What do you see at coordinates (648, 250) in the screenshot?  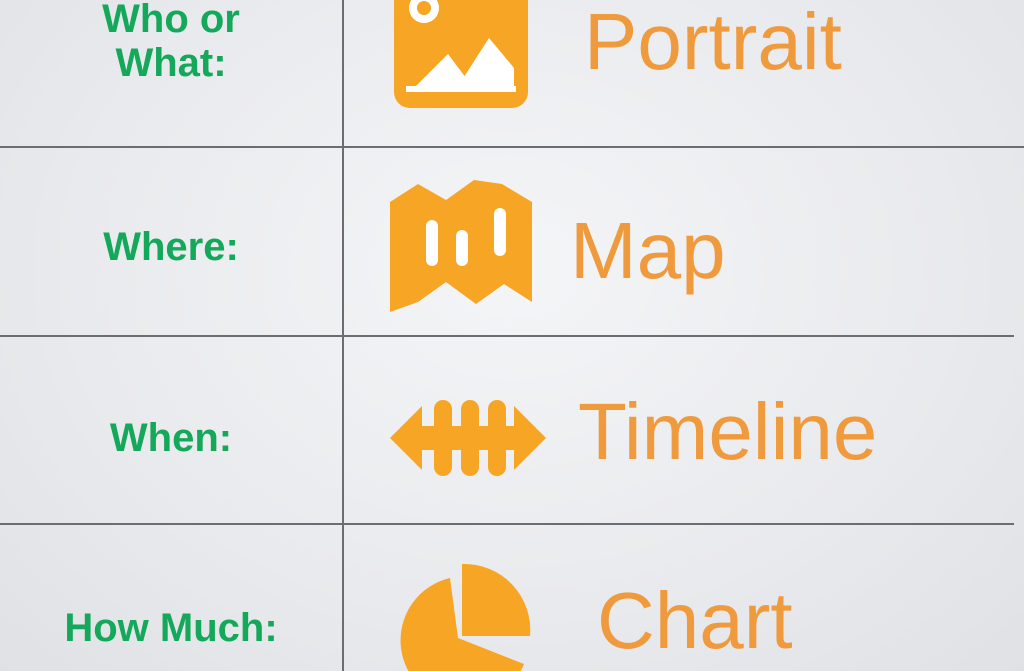 I see `row-word-map: Map` at bounding box center [648, 250].